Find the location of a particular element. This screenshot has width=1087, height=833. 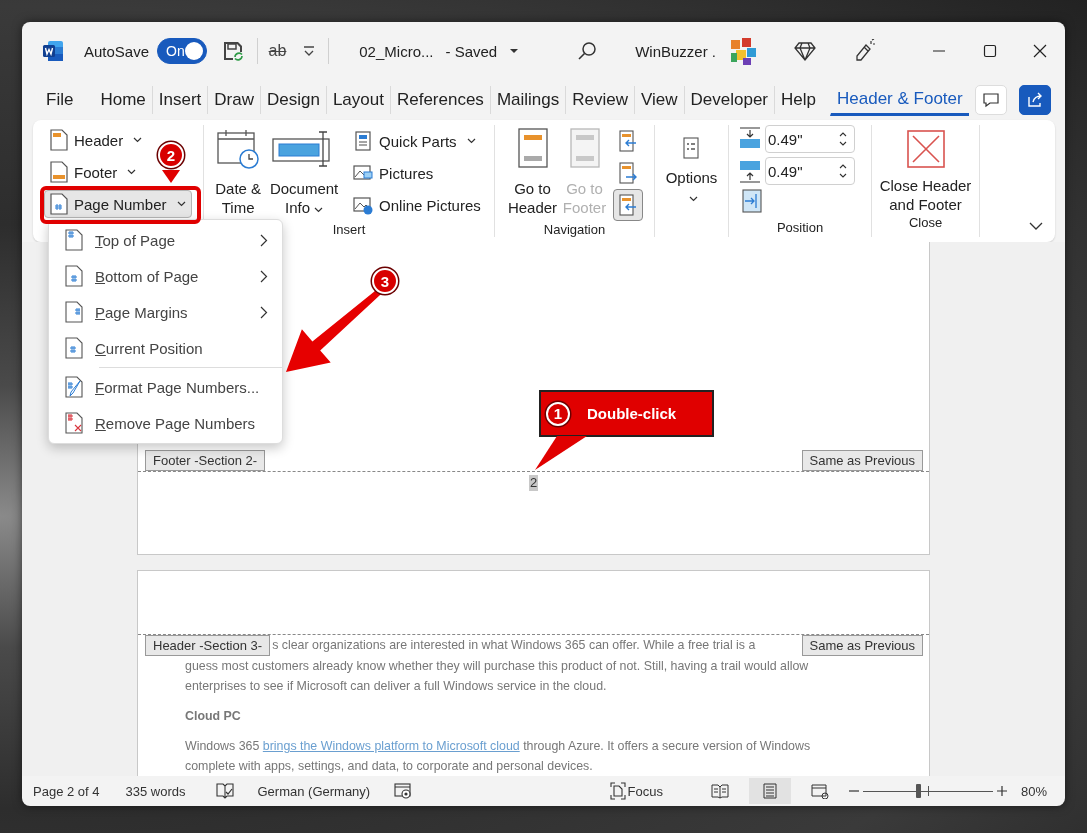

menu-item: Bottom of Page is located at coordinates (165, 276).